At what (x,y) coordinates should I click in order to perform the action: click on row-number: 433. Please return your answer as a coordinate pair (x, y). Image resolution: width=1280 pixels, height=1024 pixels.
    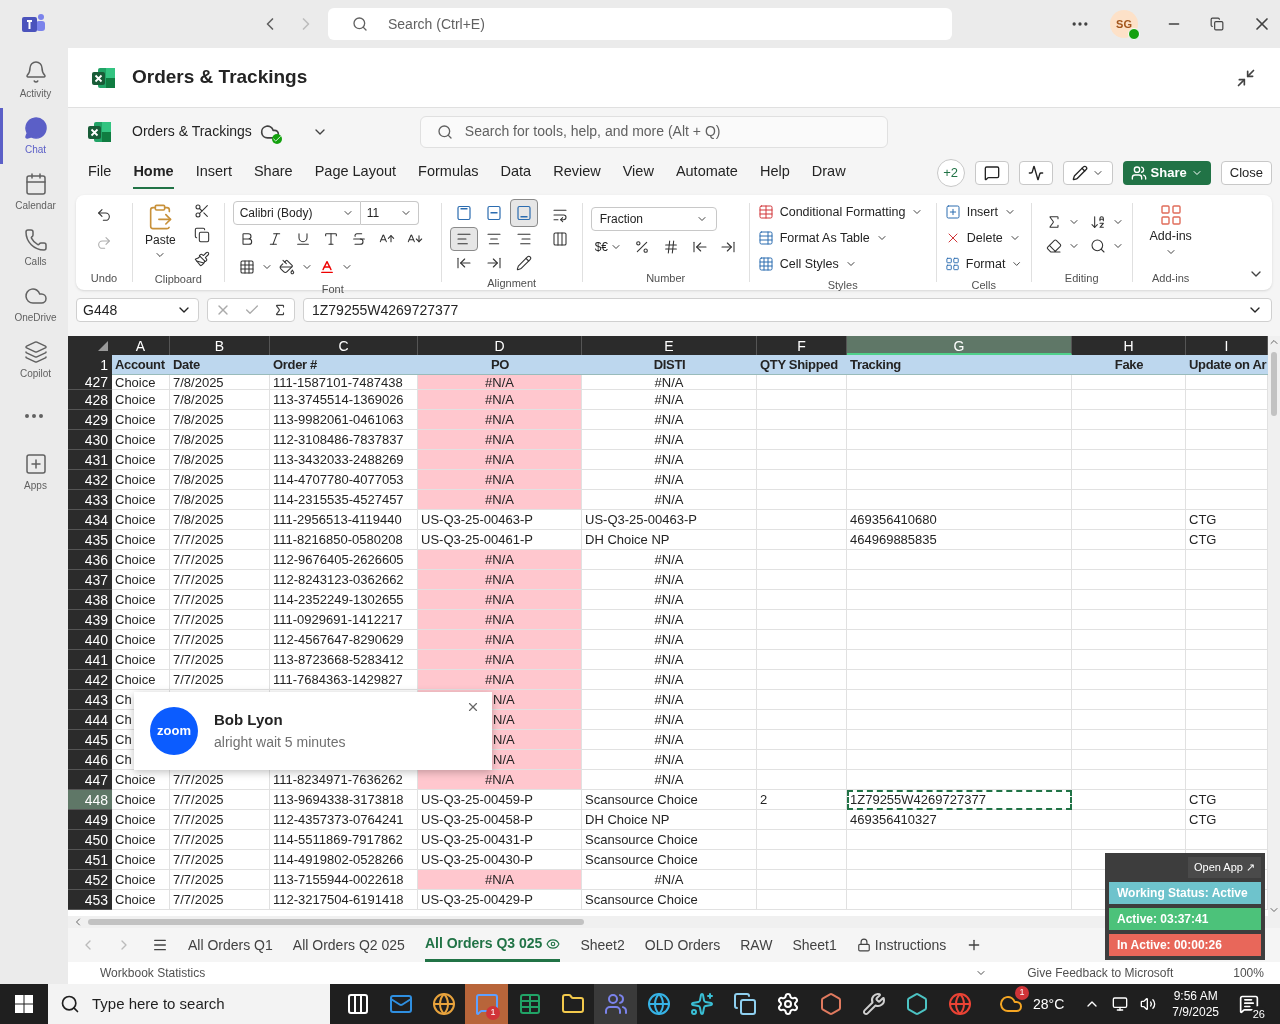
    Looking at the image, I should click on (90, 500).